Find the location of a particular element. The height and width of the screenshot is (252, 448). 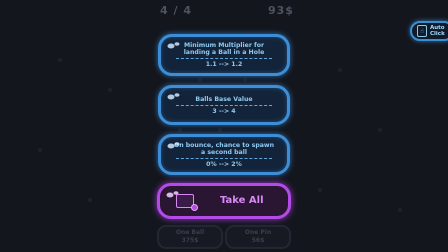

cursor-icon: ☝ is located at coordinates (422, 31).